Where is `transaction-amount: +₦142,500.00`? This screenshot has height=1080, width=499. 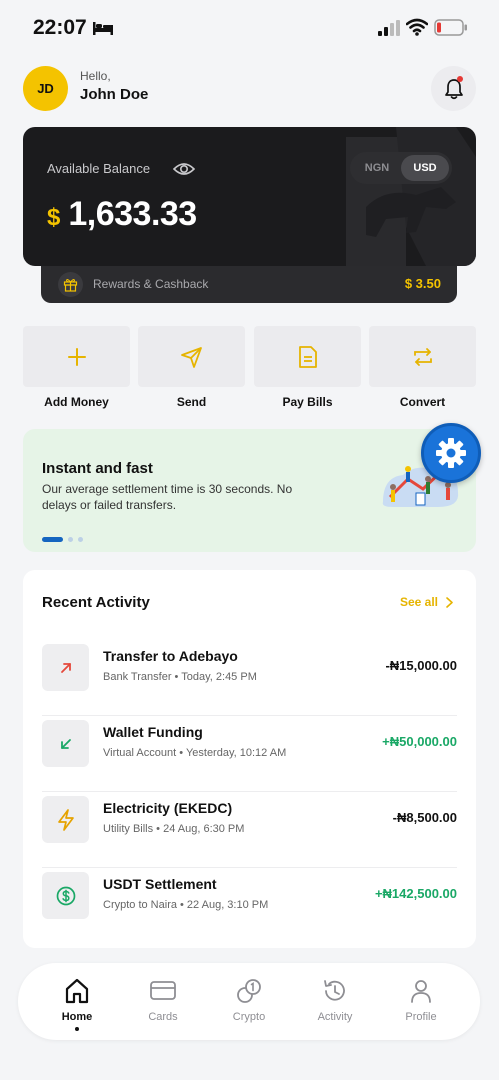
transaction-amount: +₦142,500.00 is located at coordinates (415, 893).